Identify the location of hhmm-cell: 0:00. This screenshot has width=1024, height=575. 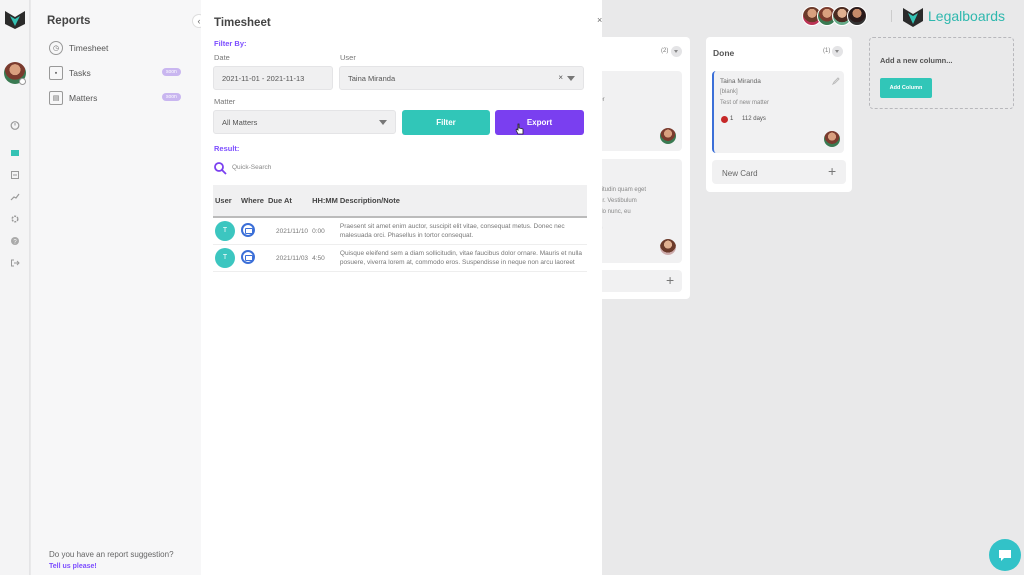
(318, 231).